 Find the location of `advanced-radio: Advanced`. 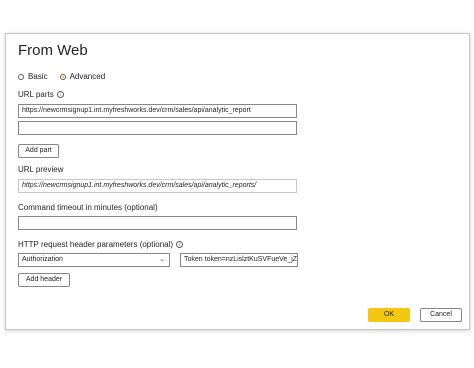

advanced-radio: Advanced is located at coordinates (82, 76).